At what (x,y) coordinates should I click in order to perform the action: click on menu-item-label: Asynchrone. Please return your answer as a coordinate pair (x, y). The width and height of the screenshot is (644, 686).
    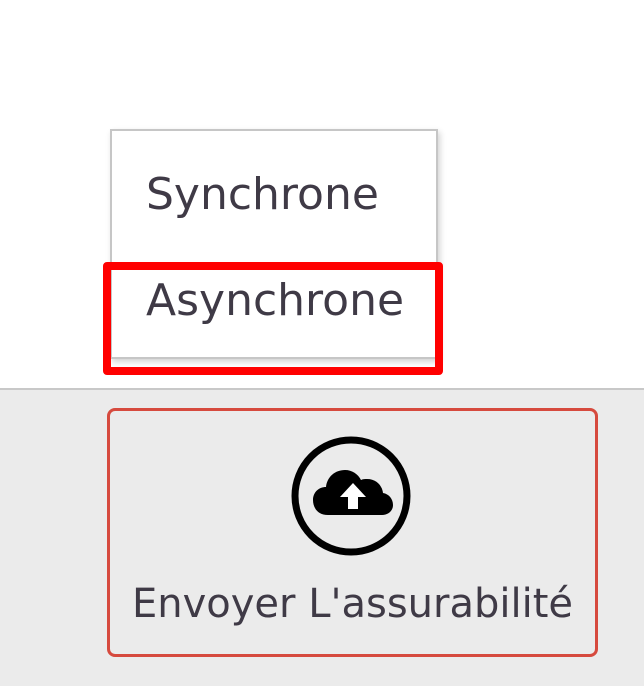
    Looking at the image, I should click on (275, 300).